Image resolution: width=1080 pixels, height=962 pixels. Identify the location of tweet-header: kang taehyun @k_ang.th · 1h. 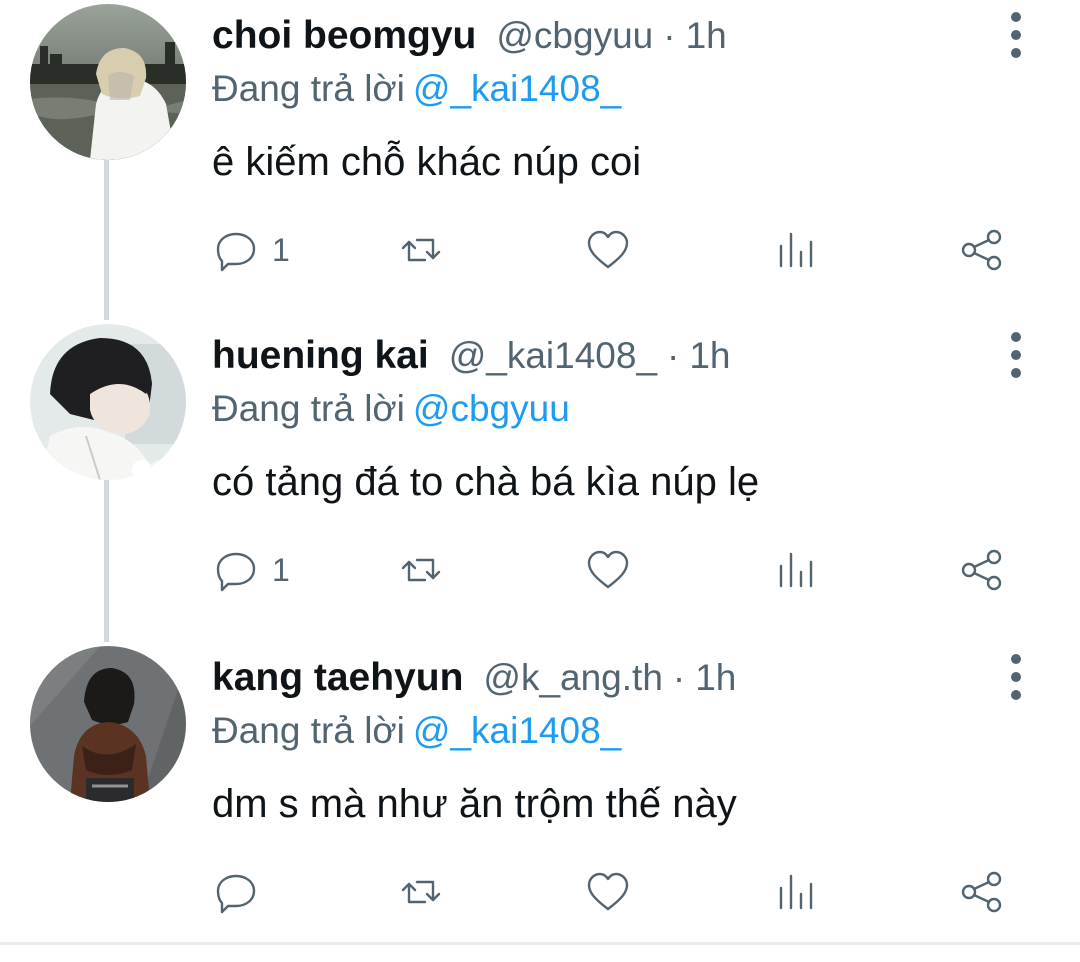
(474, 678).